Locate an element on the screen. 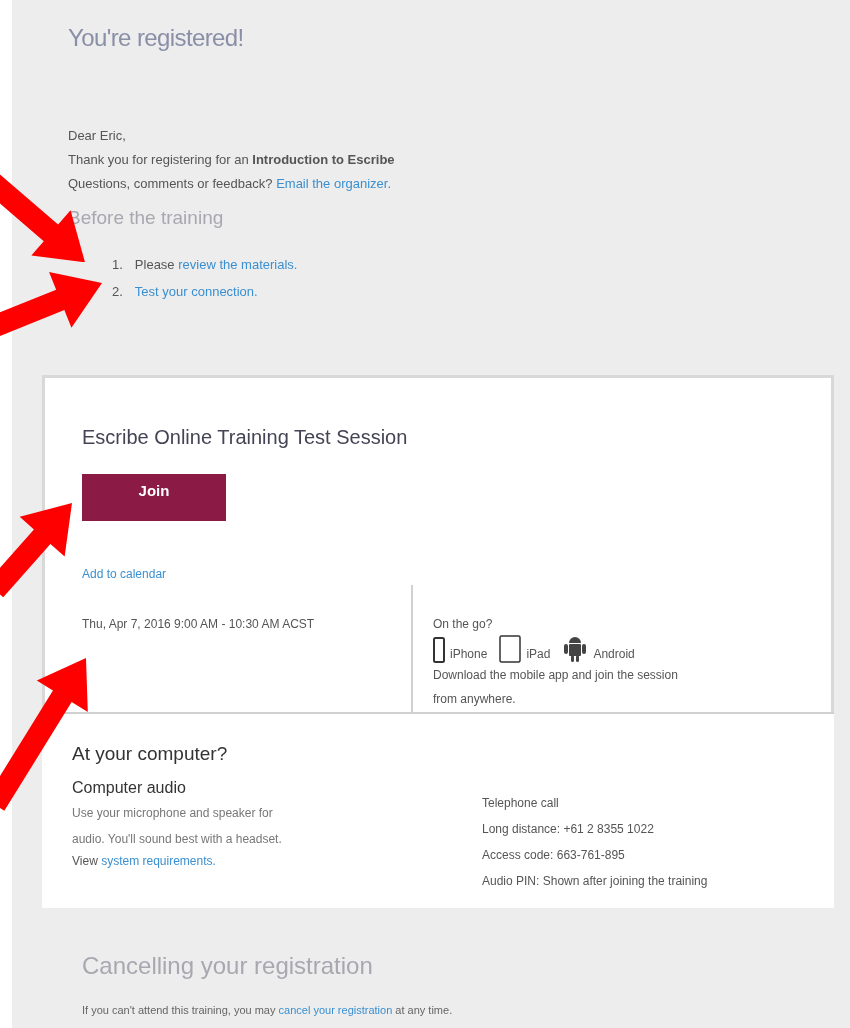 This screenshot has height=1028, width=850. device-label: iPhone is located at coordinates (469, 654).